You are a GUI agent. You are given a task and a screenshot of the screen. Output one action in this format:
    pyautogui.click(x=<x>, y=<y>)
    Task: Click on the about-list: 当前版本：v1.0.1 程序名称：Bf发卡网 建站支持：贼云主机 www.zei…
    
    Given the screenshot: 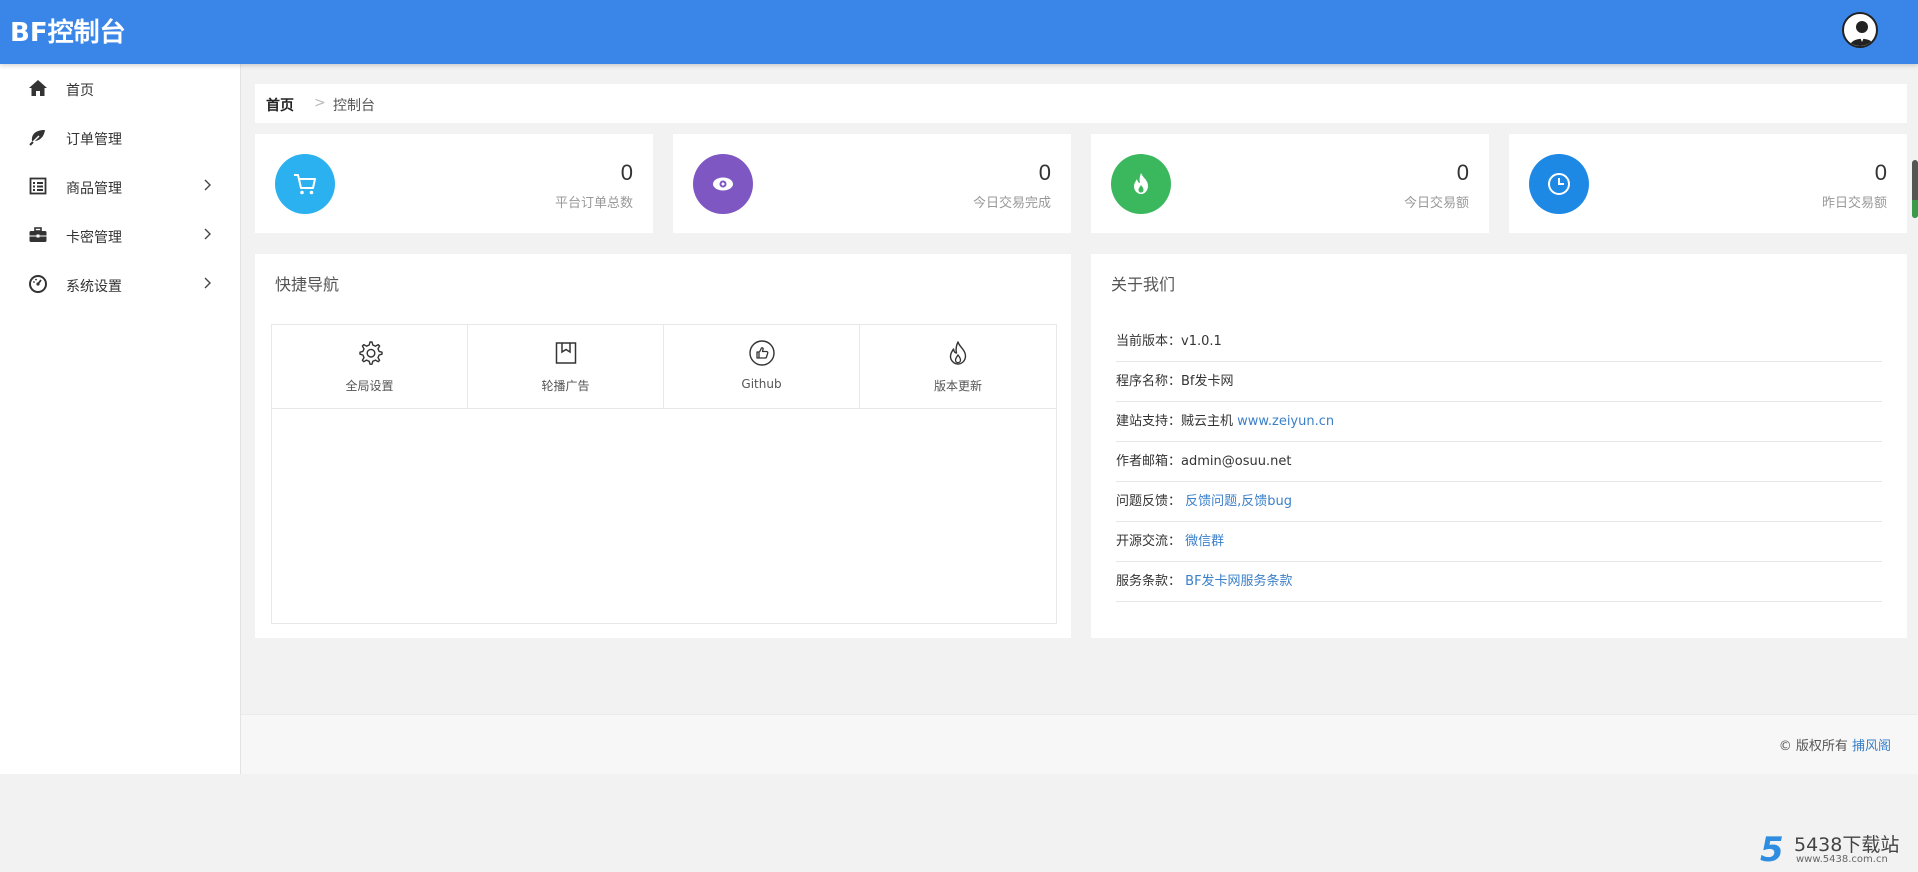 What is the action you would take?
    pyautogui.click(x=1499, y=462)
    